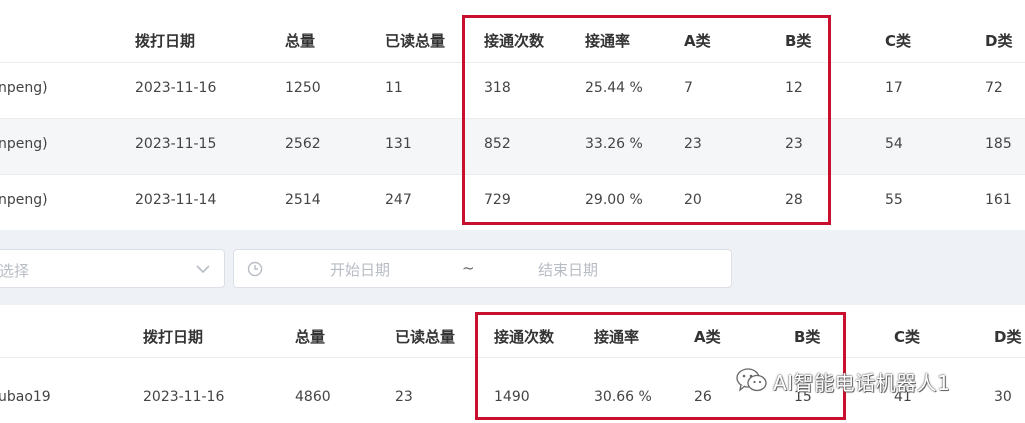  I want to click on cell-name: ubao19, so click(25, 397).